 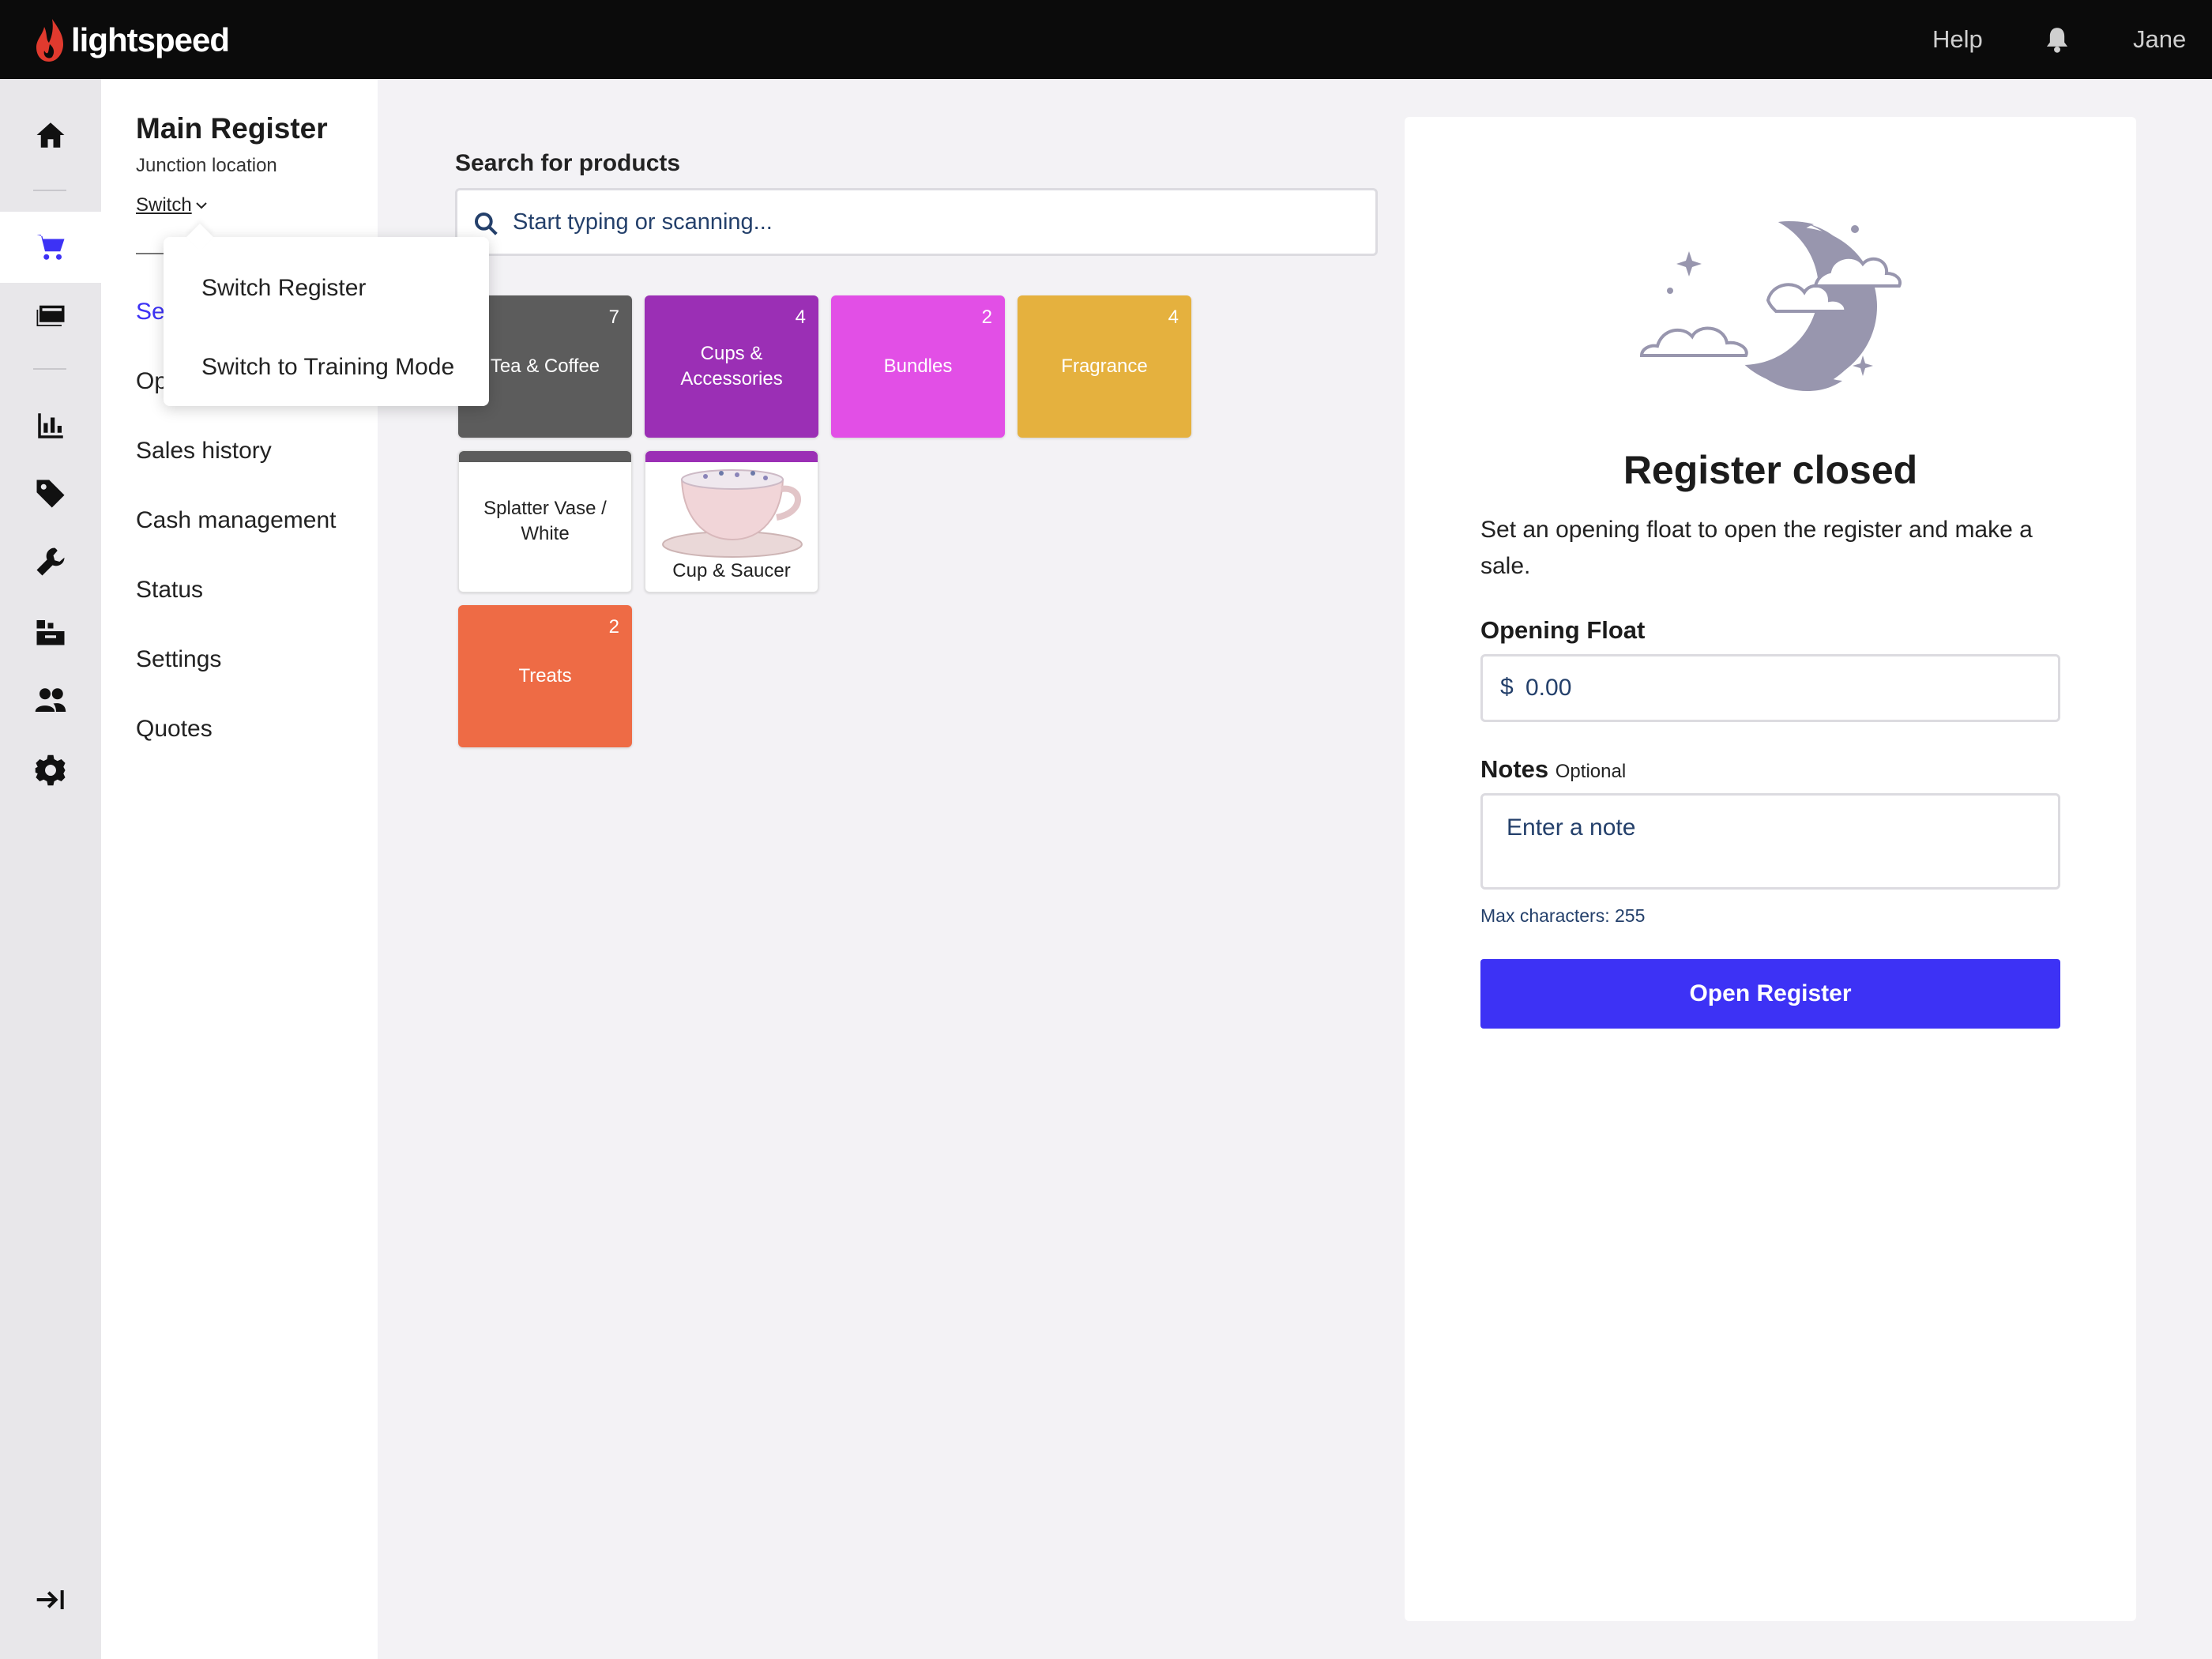 I want to click on rail-settings, so click(x=51, y=771).